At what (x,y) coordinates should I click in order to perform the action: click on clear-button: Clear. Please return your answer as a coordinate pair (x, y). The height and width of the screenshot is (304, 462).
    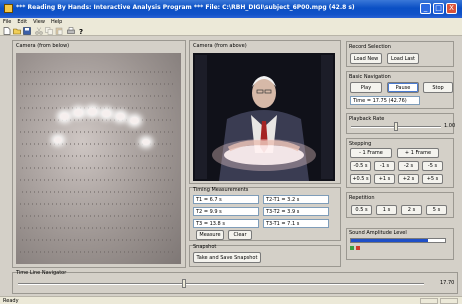
    Looking at the image, I should click on (240, 235).